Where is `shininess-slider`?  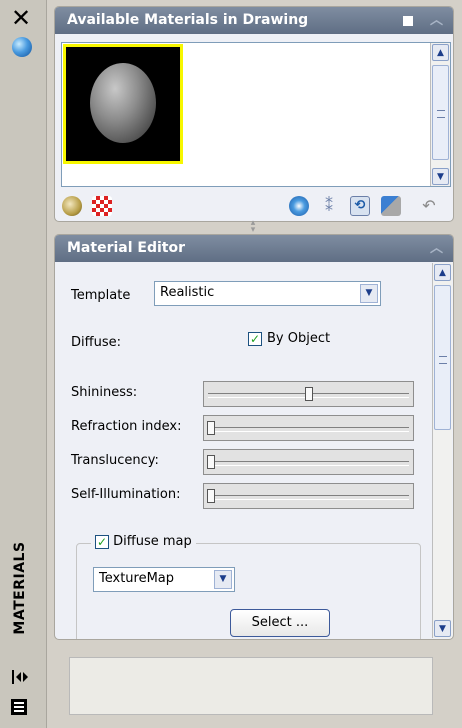 shininess-slider is located at coordinates (308, 394).